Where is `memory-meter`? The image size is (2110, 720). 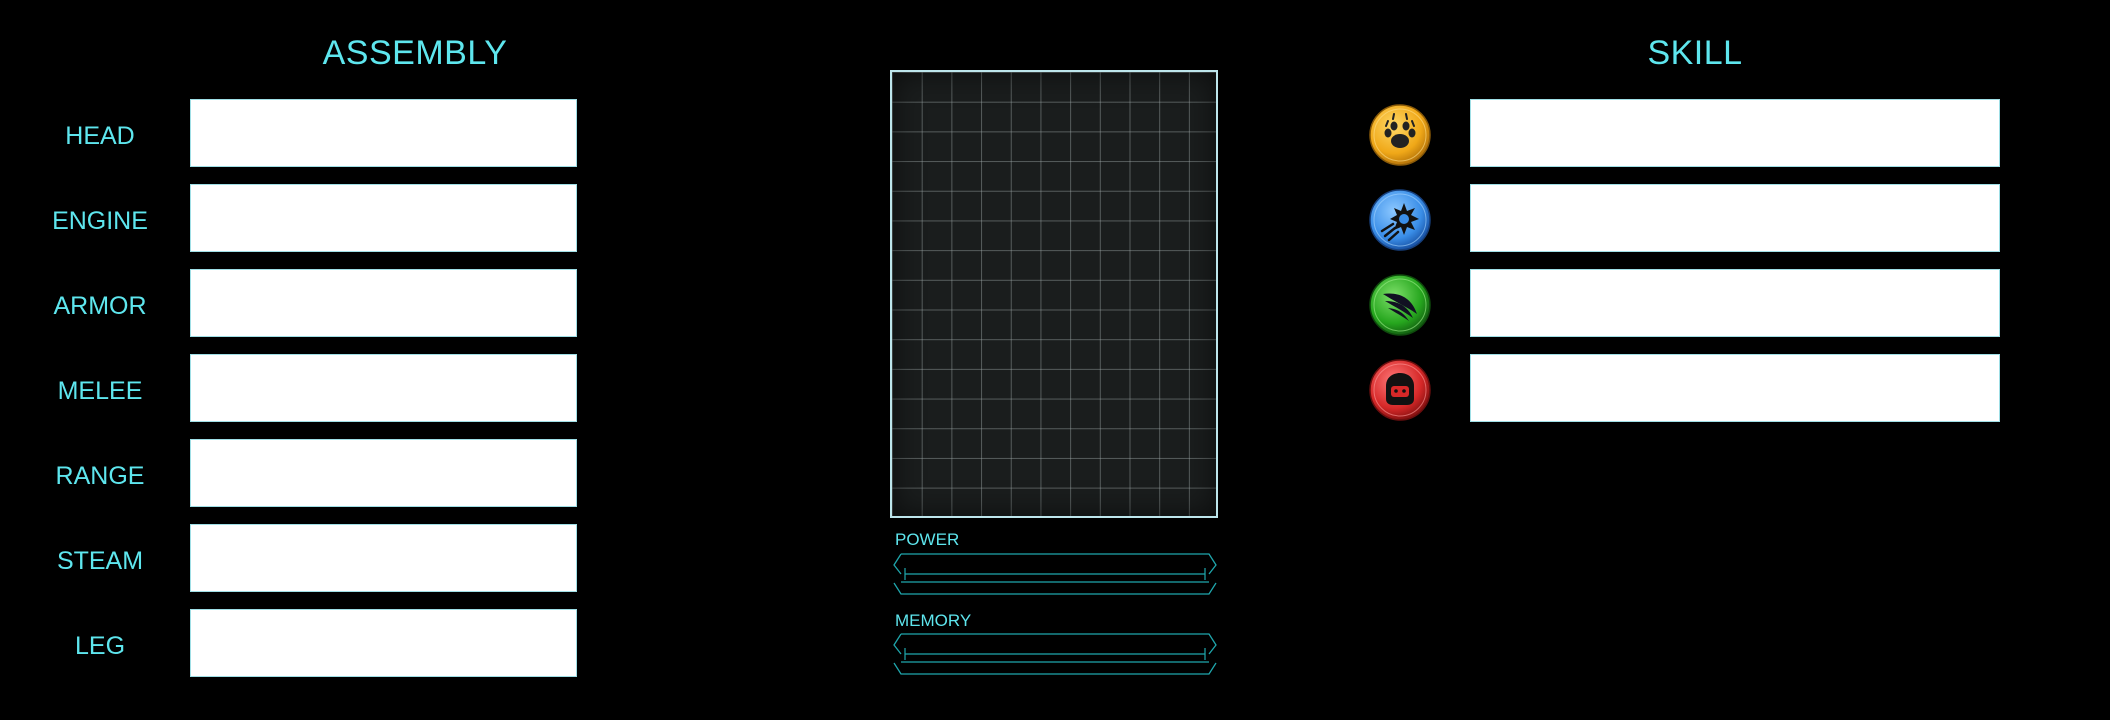
memory-meter is located at coordinates (1055, 654).